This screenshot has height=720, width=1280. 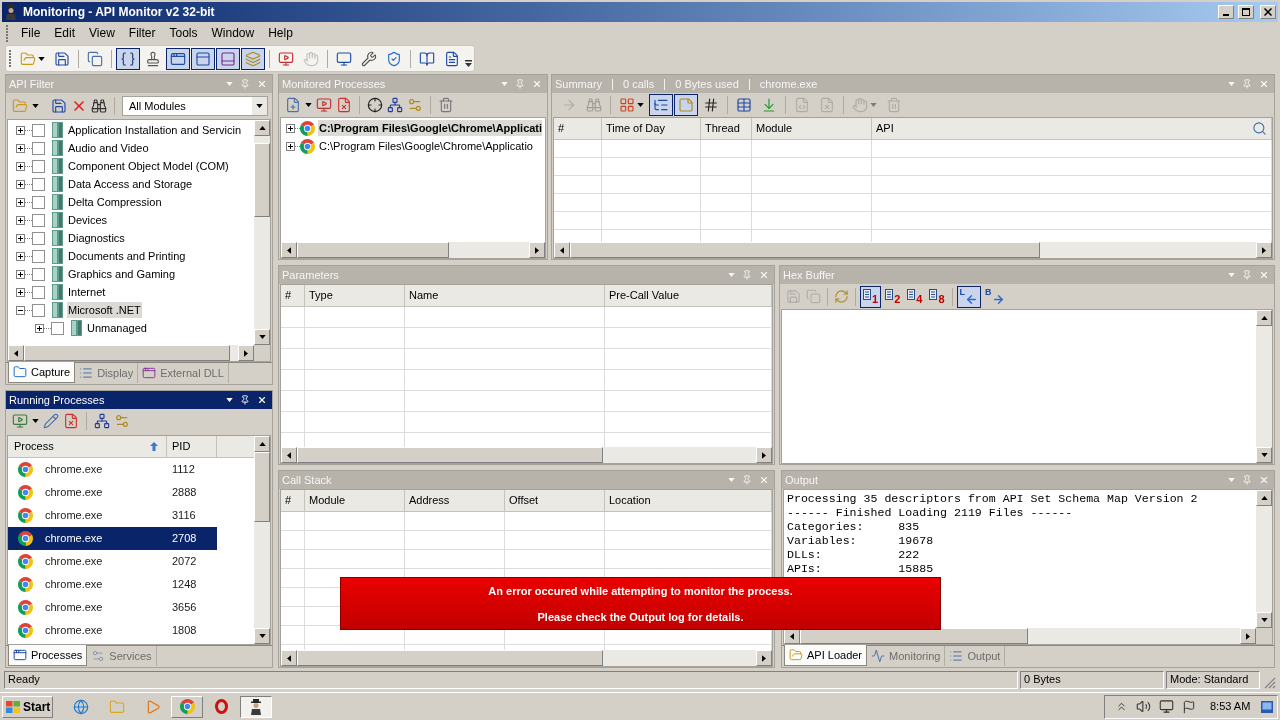 What do you see at coordinates (1166, 706) in the screenshot?
I see `monitor-icon` at bounding box center [1166, 706].